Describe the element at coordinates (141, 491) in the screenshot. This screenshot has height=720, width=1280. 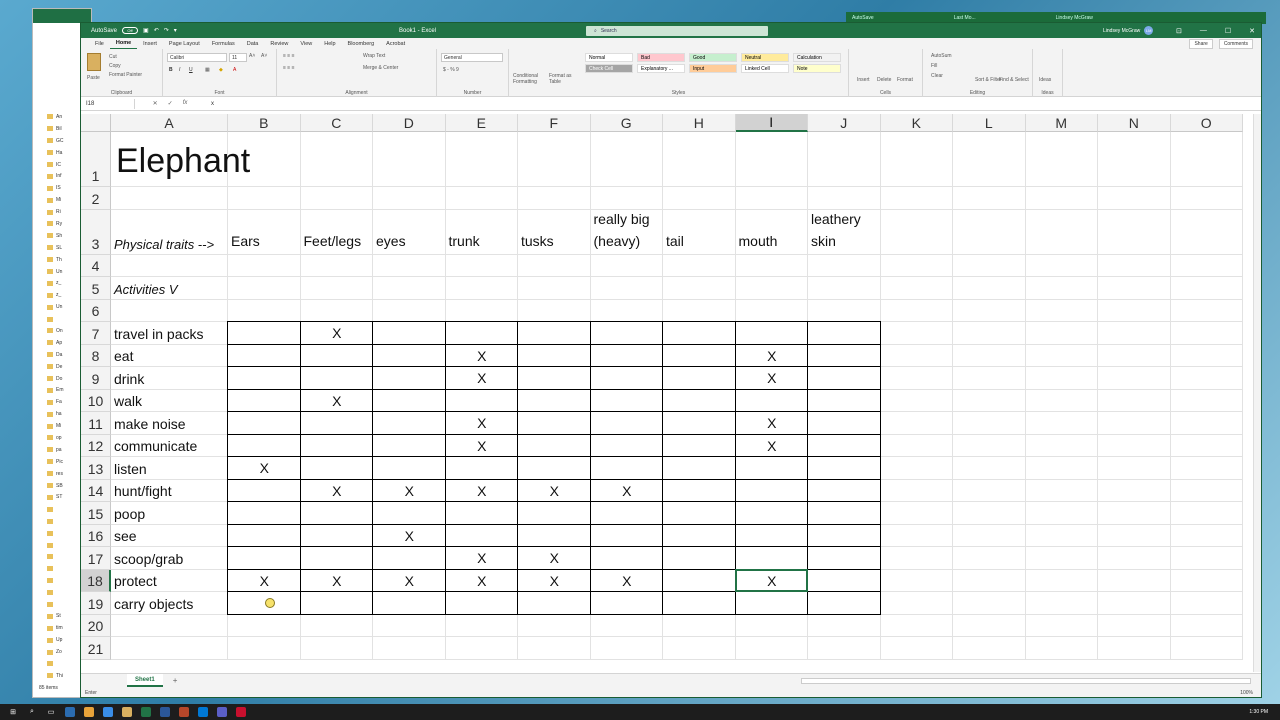
I see `activity-label: hunt/fight` at that location.